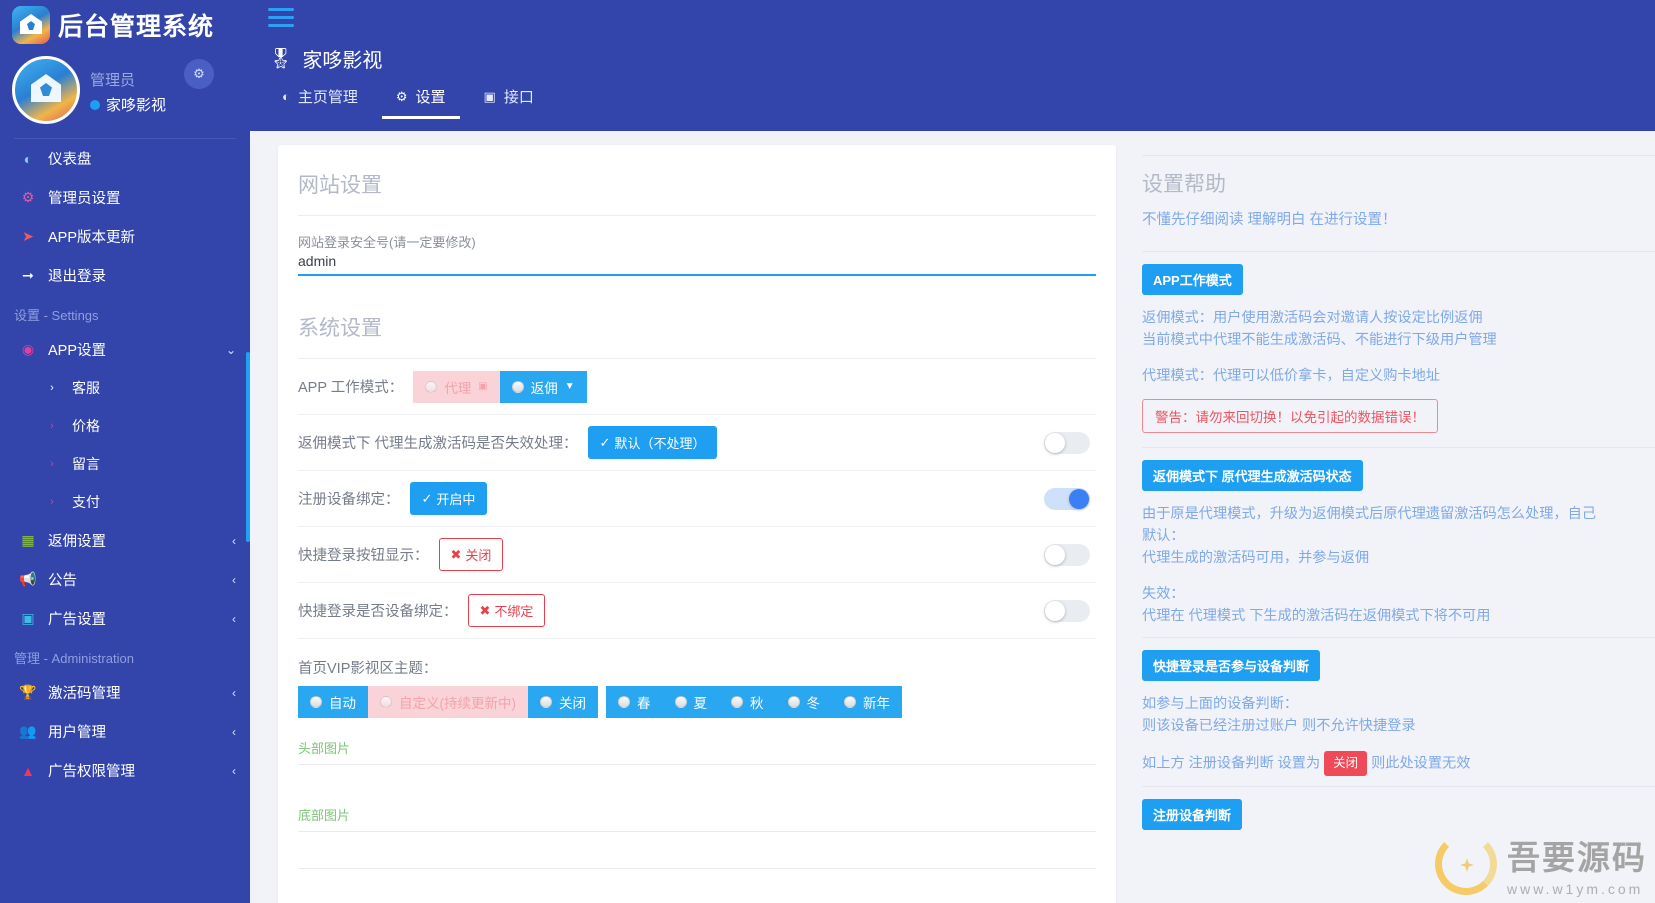 This screenshot has height=903, width=1655. Describe the element at coordinates (1163, 536) in the screenshot. I see `help-block2-line2: 默认：` at that location.